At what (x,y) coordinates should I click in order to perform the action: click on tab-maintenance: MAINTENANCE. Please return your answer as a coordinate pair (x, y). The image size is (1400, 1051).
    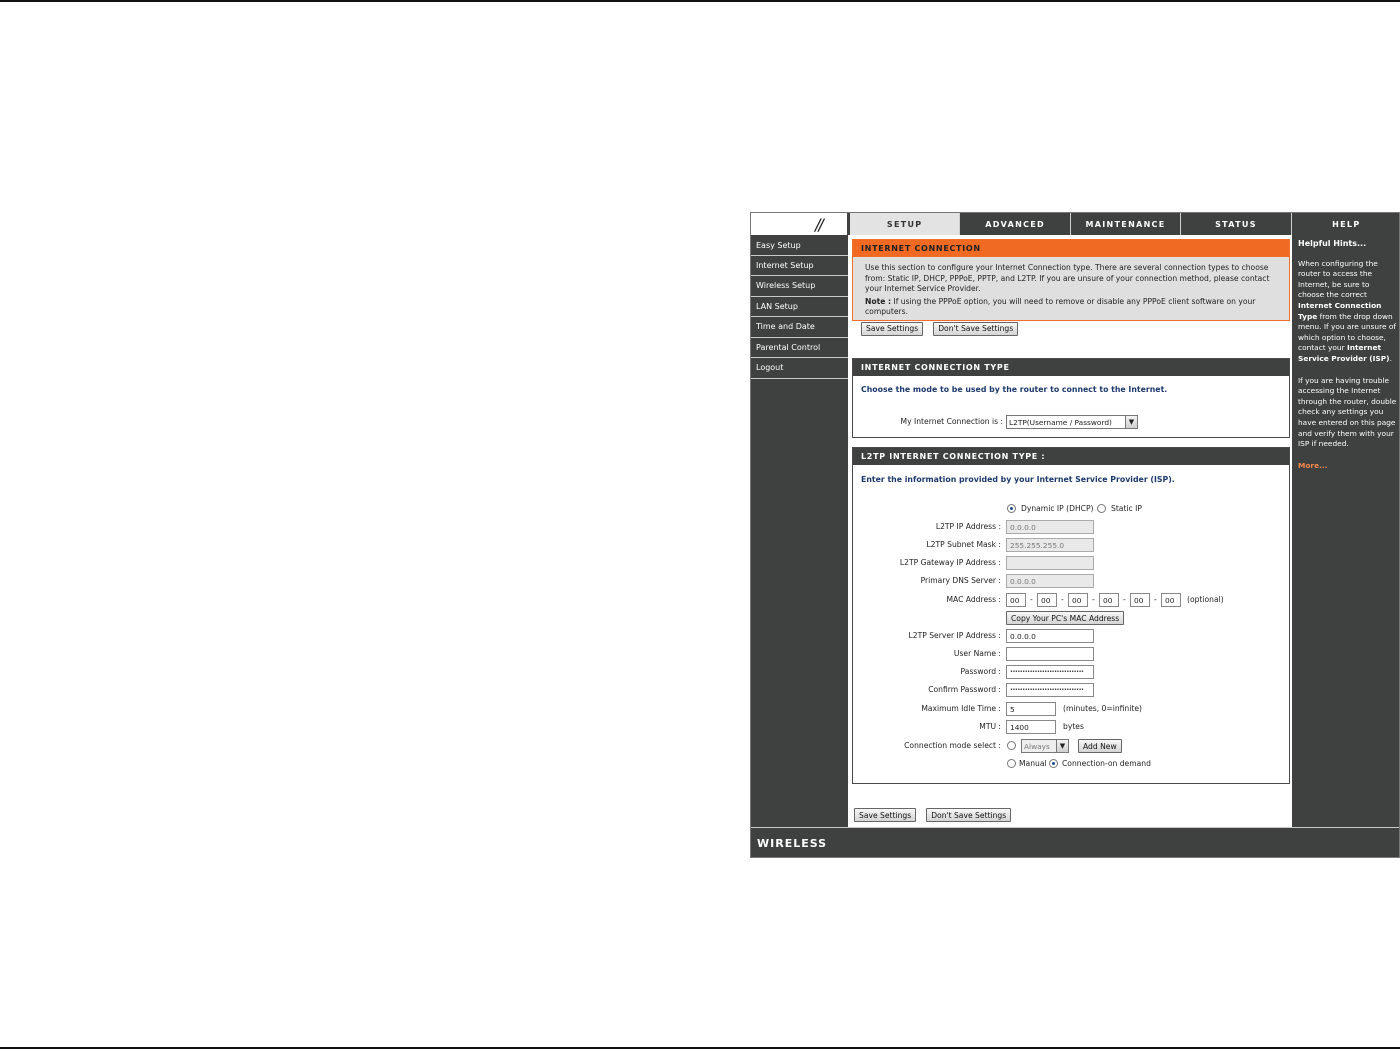
    Looking at the image, I should click on (1125, 224).